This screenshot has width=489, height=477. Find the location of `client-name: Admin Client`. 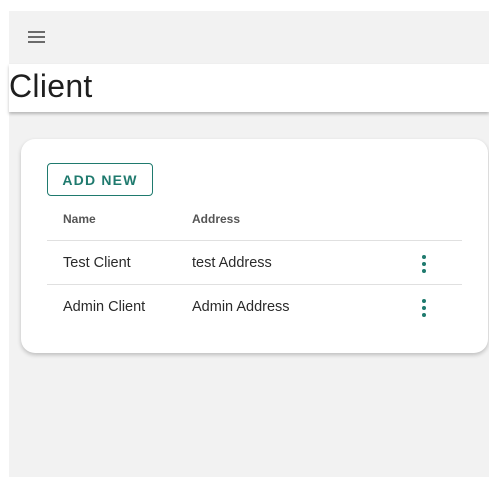

client-name: Admin Client is located at coordinates (104, 307).